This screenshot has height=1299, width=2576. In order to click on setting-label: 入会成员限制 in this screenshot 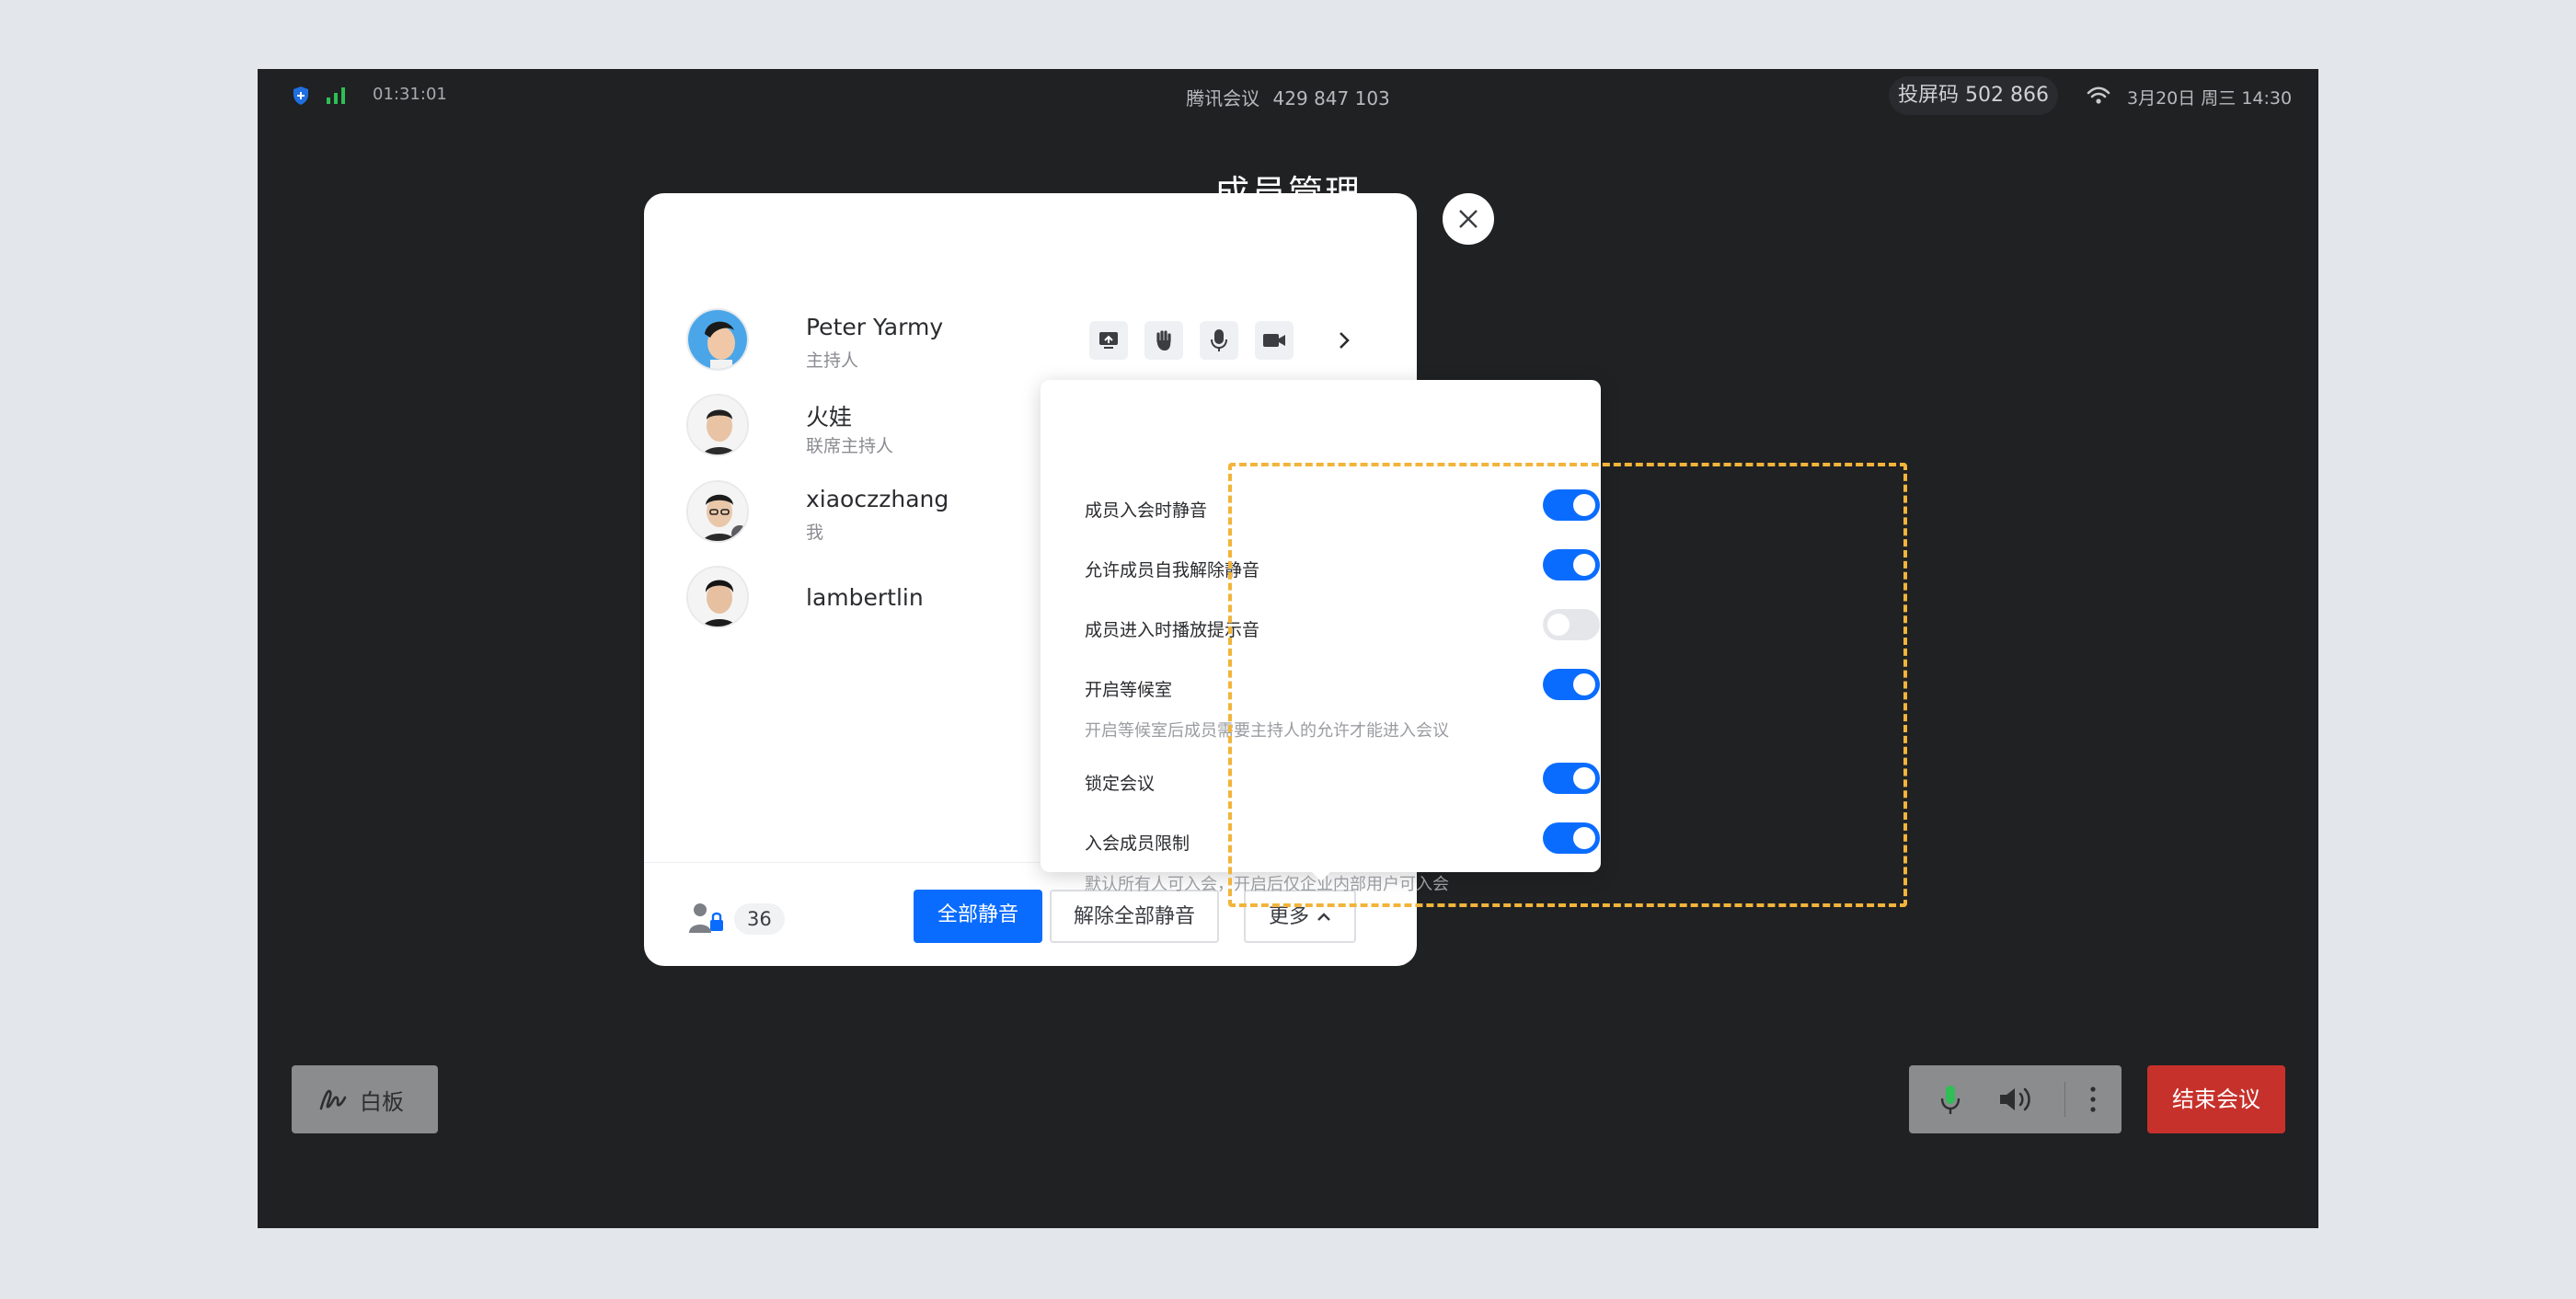, I will do `click(1137, 843)`.